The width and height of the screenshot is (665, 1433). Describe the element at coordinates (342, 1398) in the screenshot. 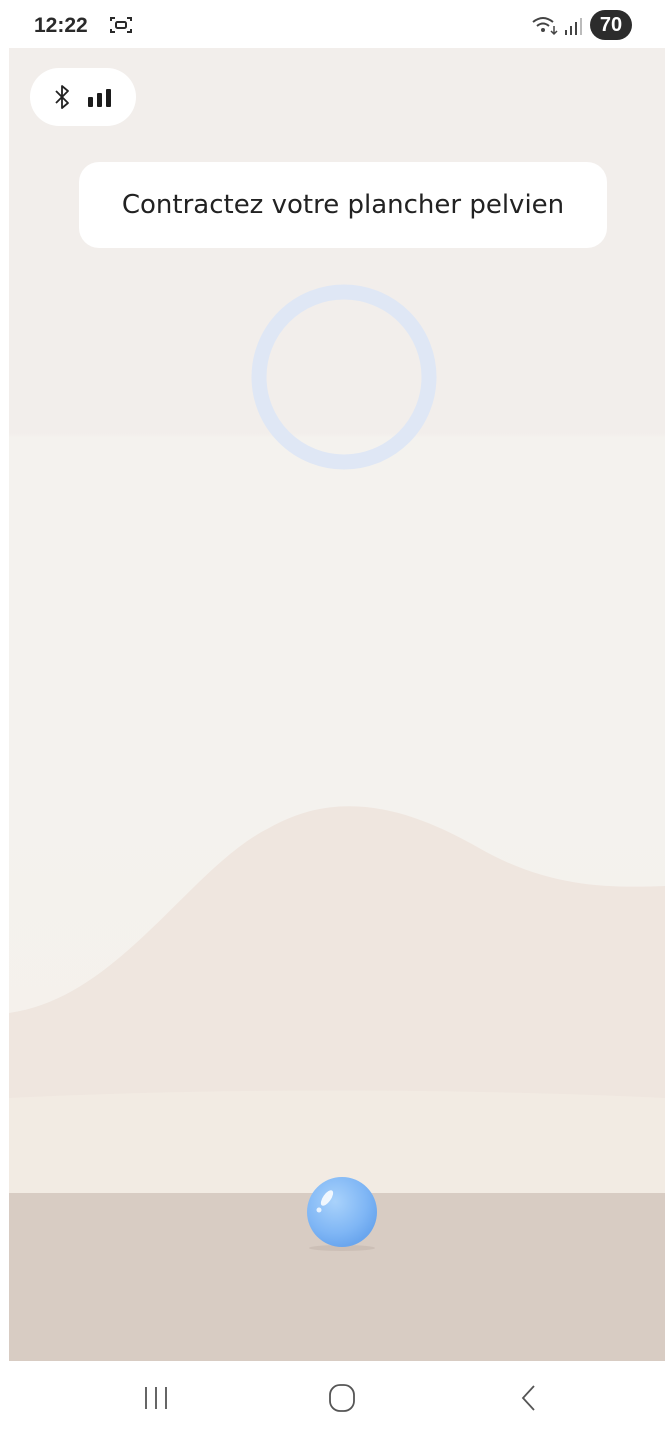

I see `home-icon` at that location.